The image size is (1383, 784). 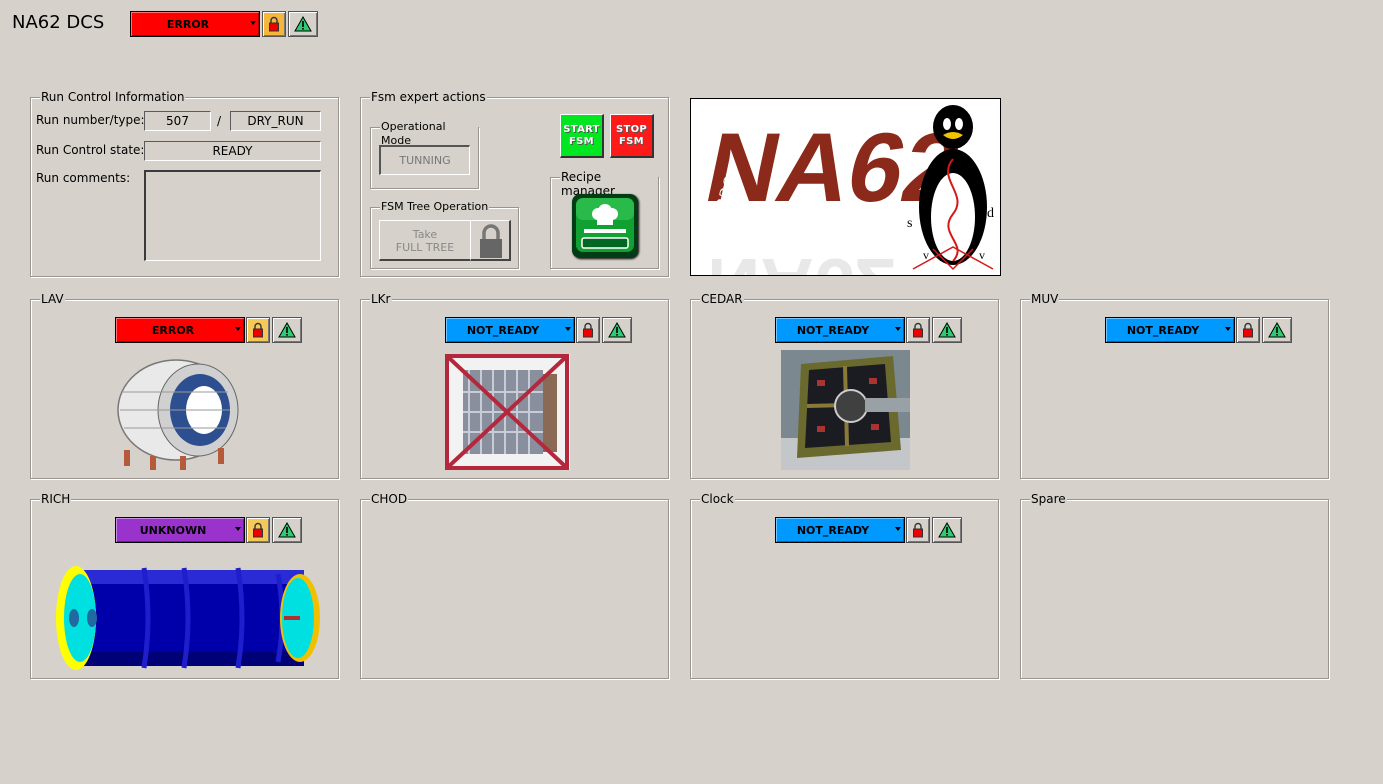 What do you see at coordinates (435, 207) in the screenshot?
I see `fsm-tree-title: FSM Tree Operation` at bounding box center [435, 207].